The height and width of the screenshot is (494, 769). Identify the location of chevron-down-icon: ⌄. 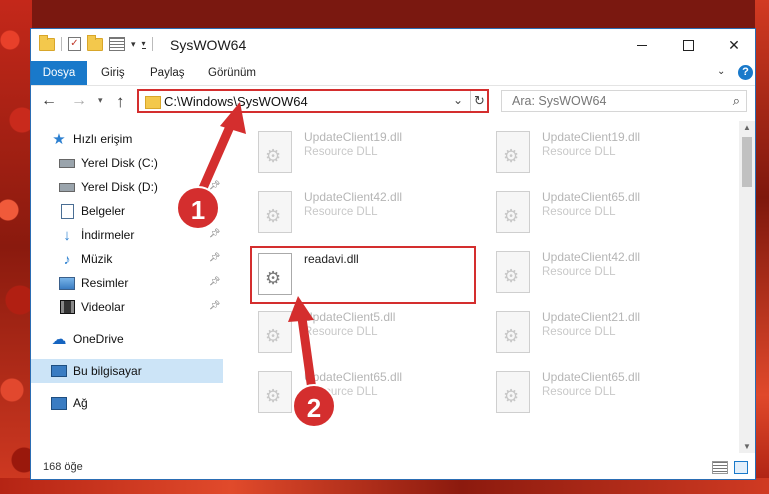
(458, 100).